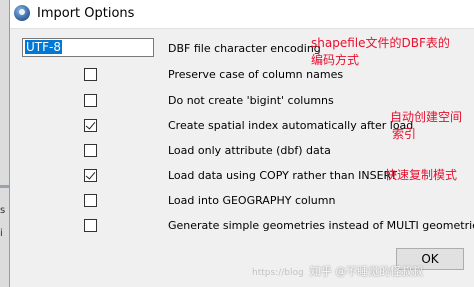  What do you see at coordinates (90, 74) in the screenshot?
I see `preserve-case-checkbox` at bounding box center [90, 74].